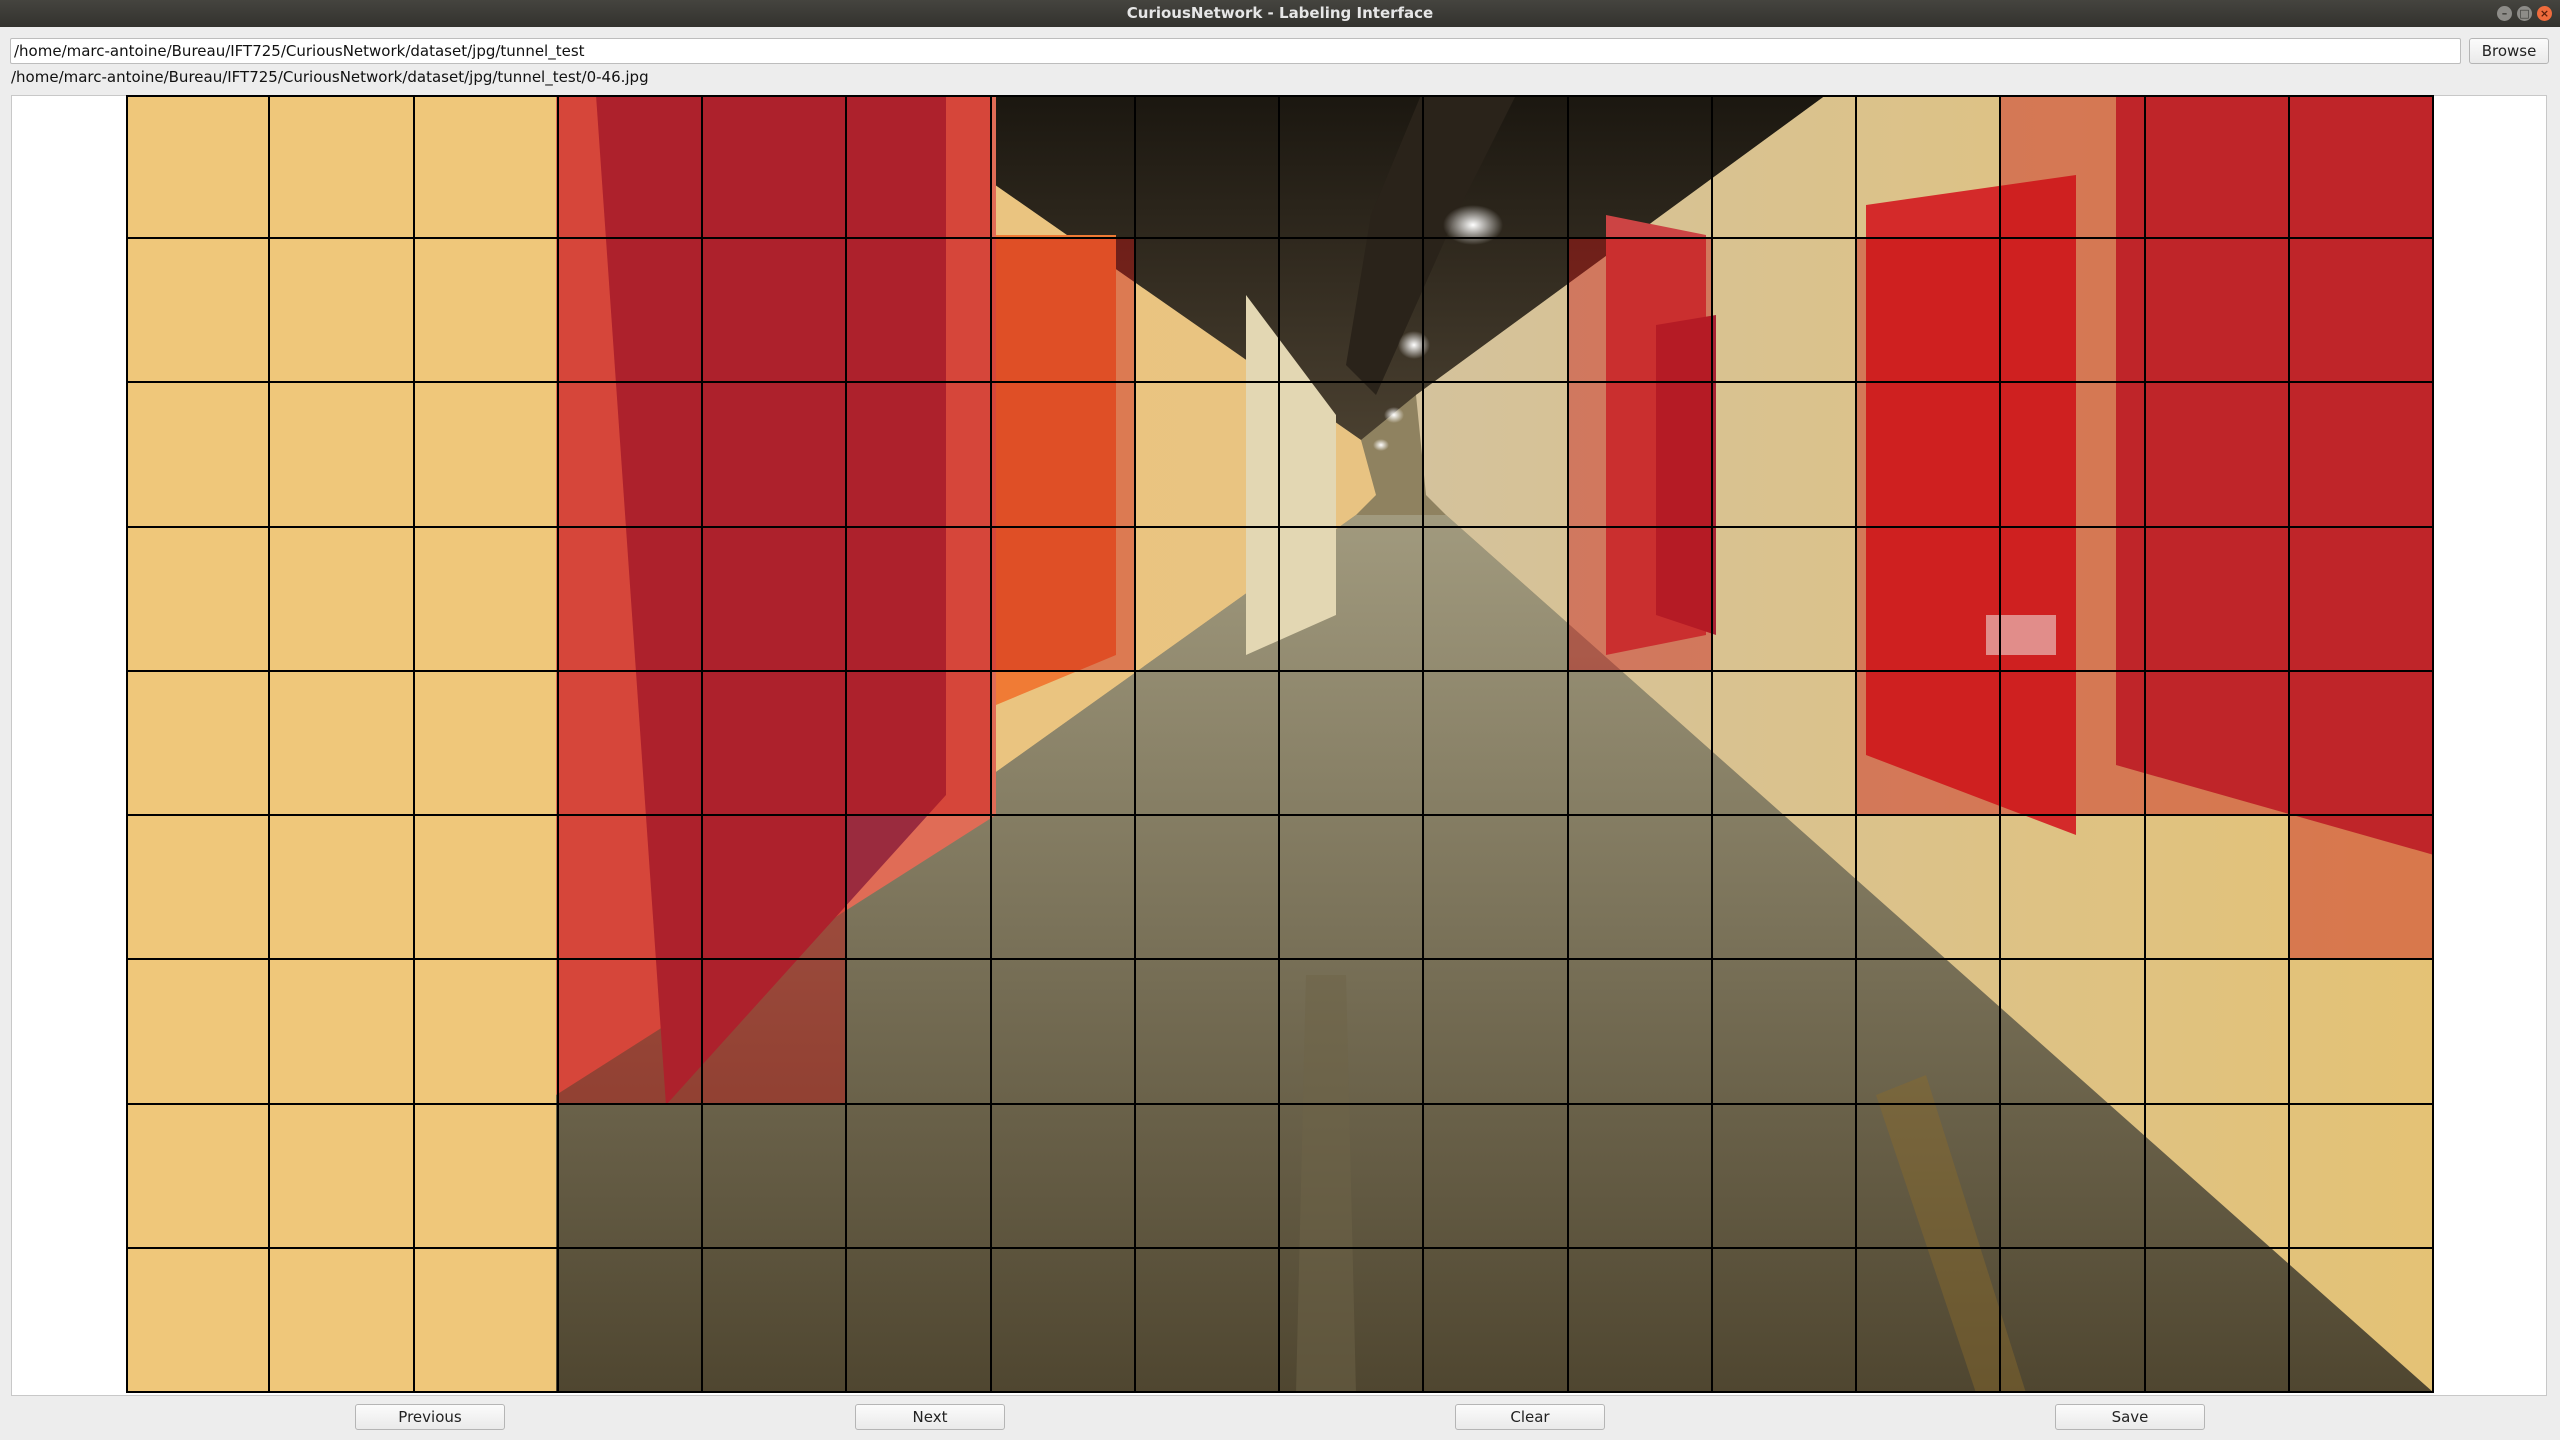  I want to click on close-icon: ×, so click(2544, 13).